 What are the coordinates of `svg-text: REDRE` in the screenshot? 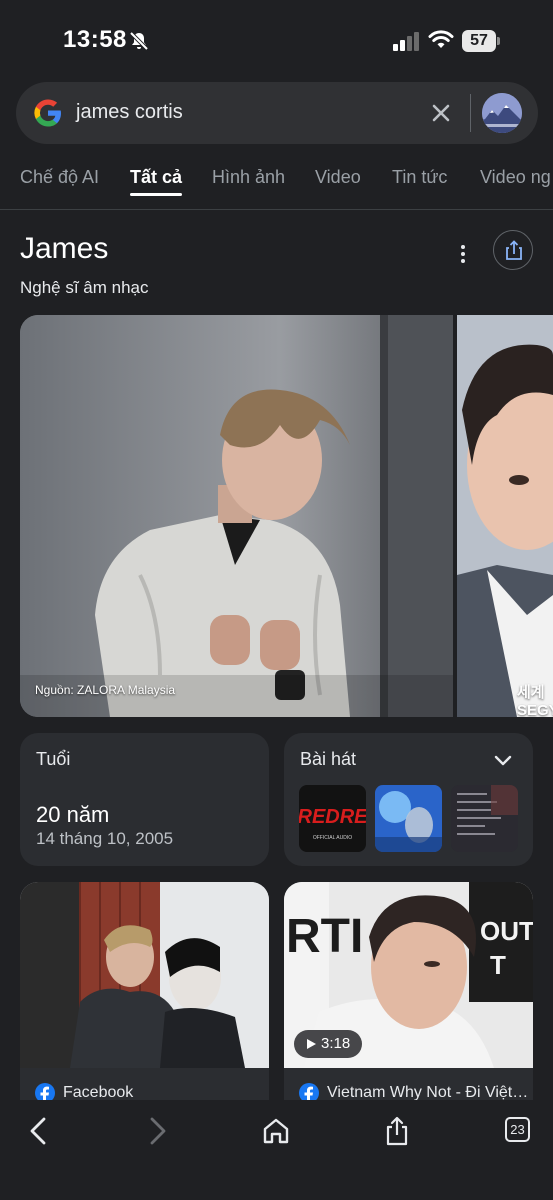 It's located at (332, 817).